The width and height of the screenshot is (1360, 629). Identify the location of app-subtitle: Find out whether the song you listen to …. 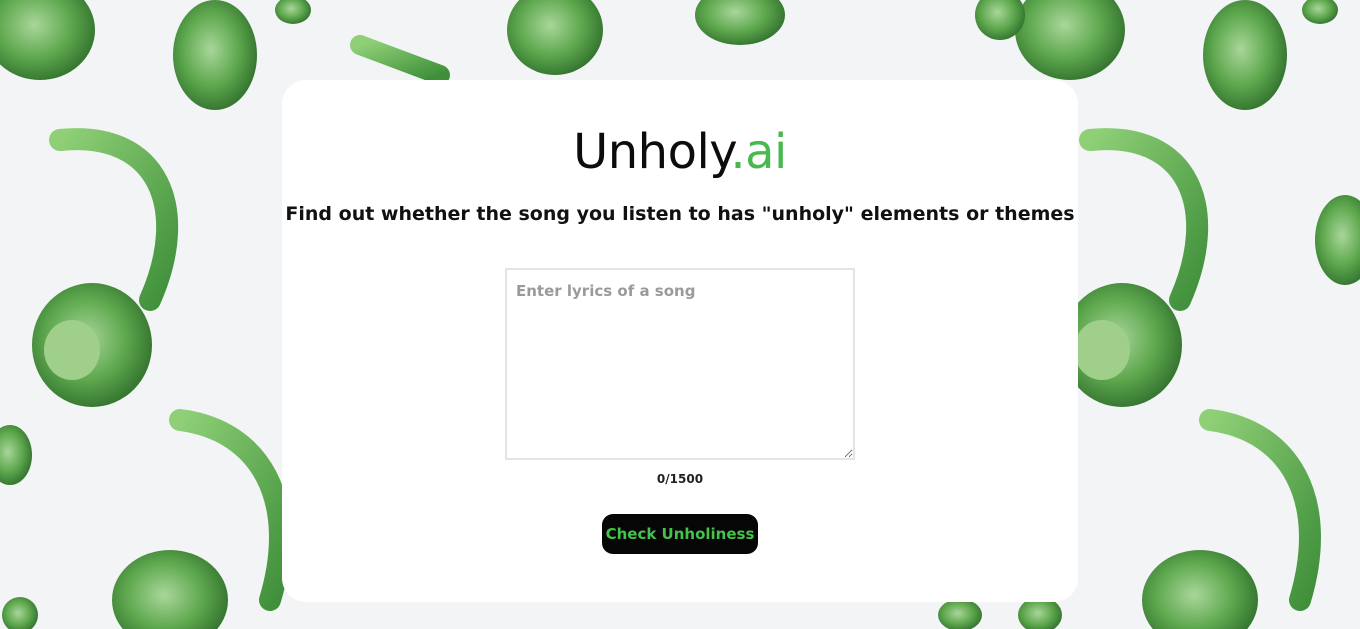
(680, 214).